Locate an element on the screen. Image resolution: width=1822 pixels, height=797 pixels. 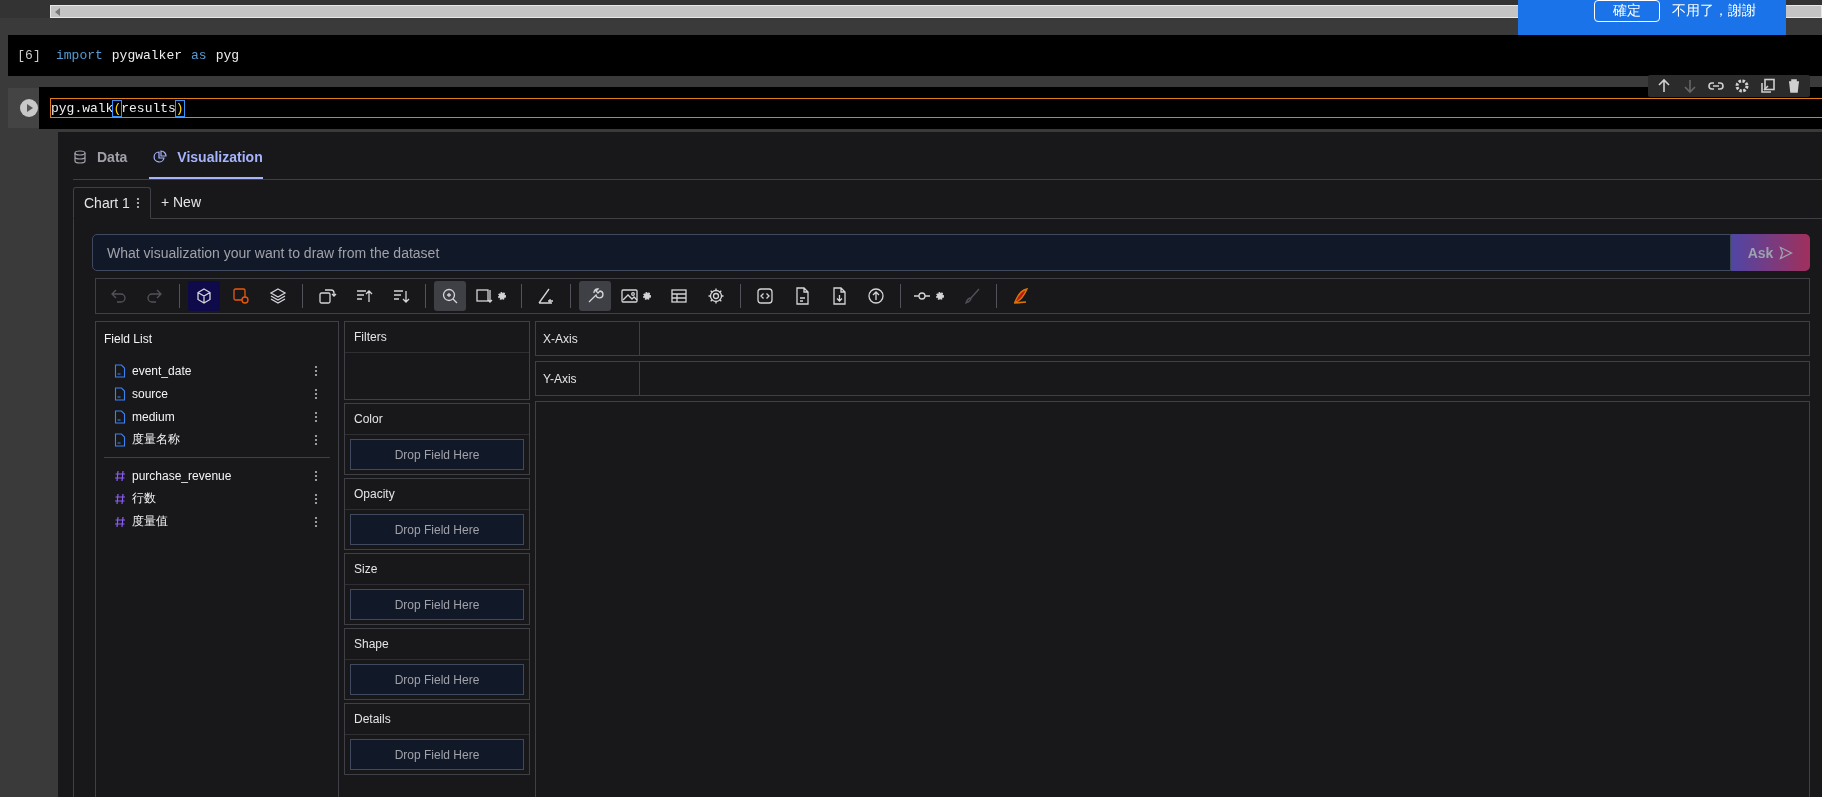
encoding-title: Shape is located at coordinates (371, 644).